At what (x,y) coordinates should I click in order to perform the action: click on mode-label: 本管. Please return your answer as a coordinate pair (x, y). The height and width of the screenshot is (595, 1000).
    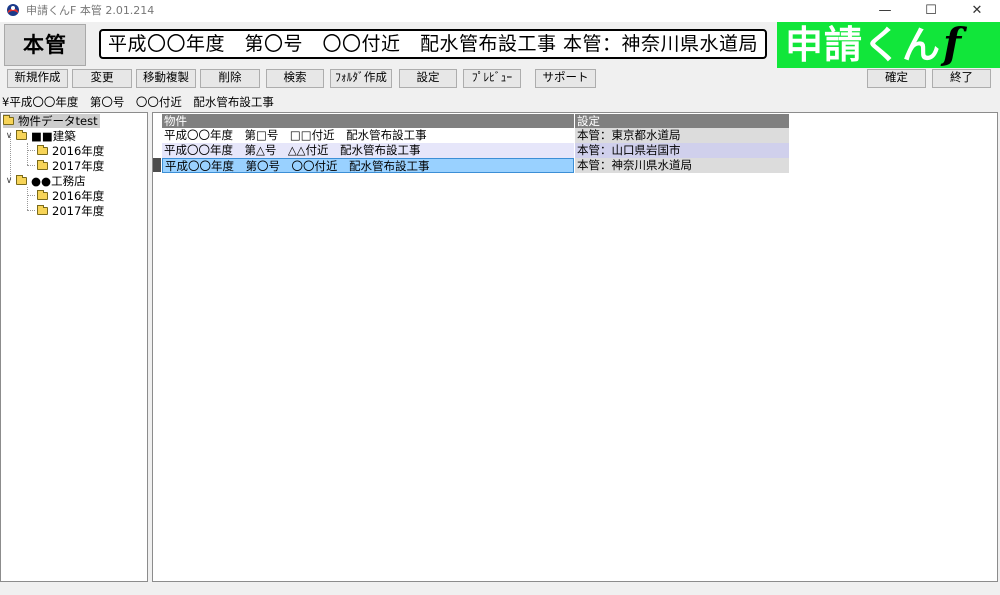
    Looking at the image, I should click on (45, 45).